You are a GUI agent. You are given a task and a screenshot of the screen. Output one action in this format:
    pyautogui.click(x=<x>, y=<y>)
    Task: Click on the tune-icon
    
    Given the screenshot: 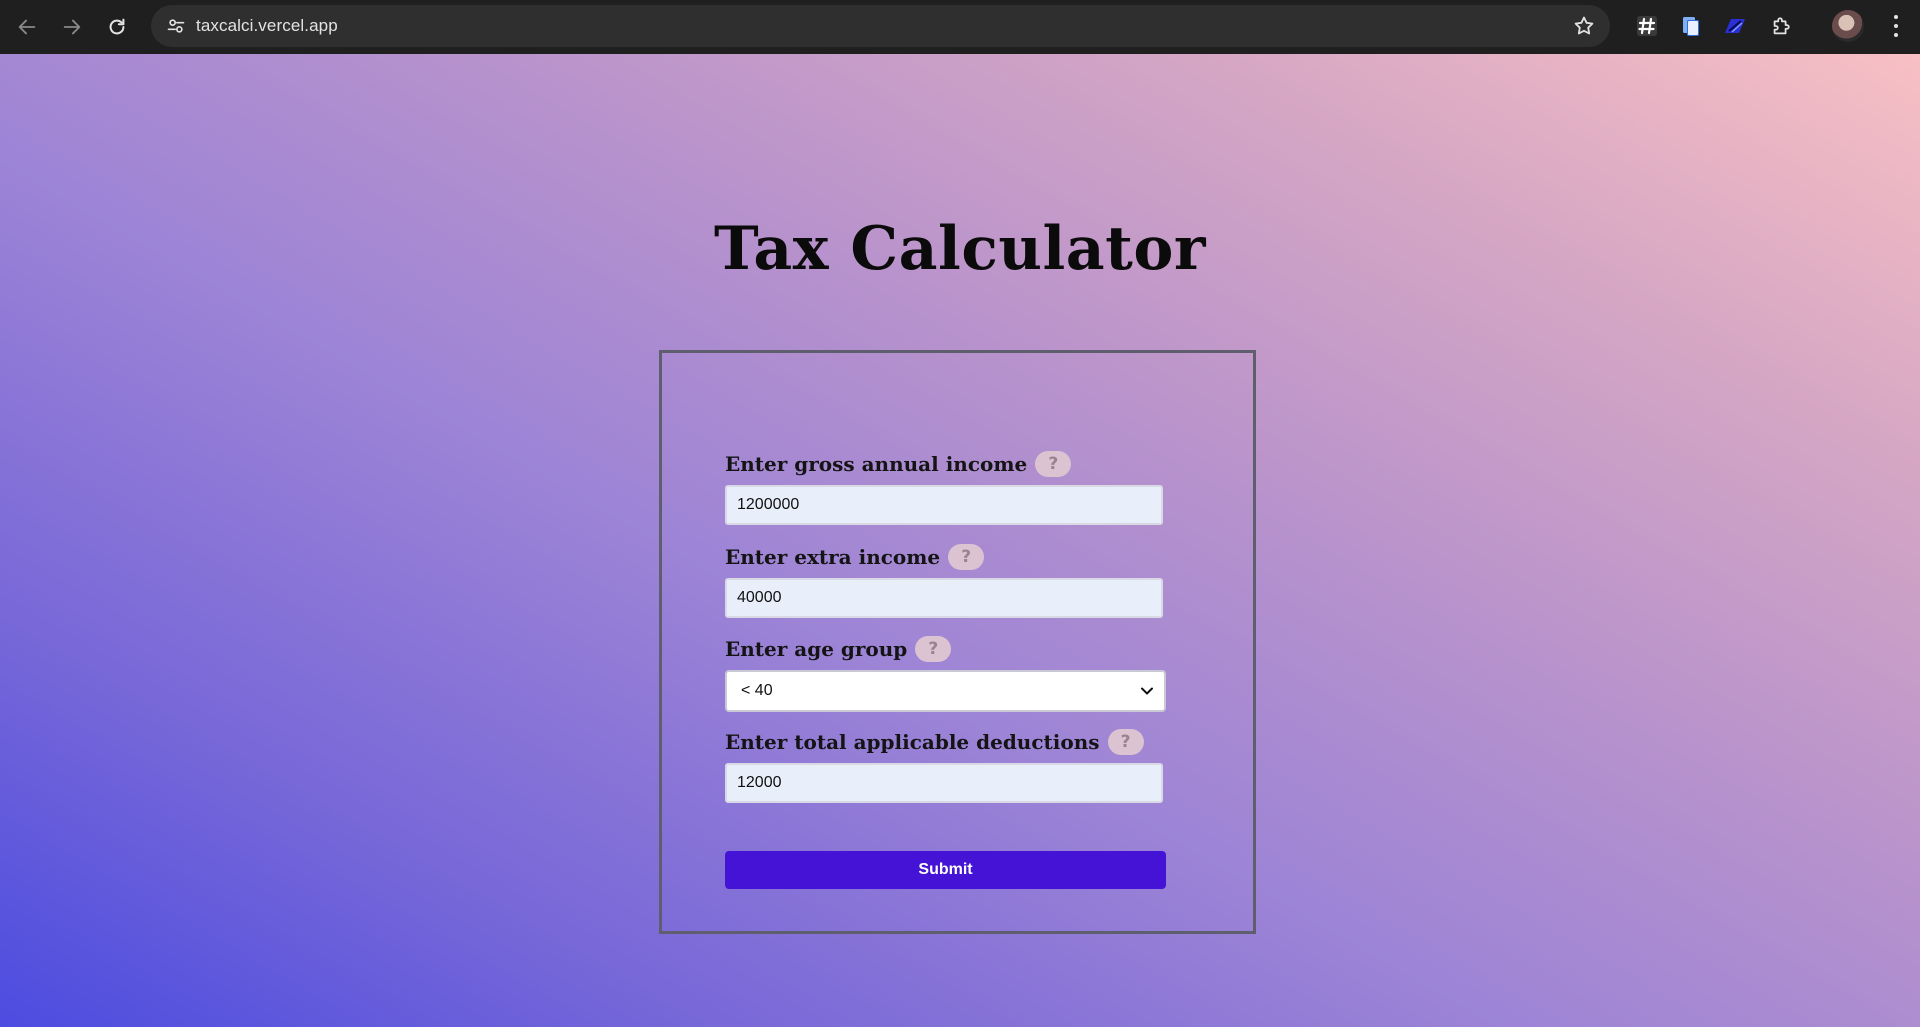 What is the action you would take?
    pyautogui.click(x=176, y=26)
    